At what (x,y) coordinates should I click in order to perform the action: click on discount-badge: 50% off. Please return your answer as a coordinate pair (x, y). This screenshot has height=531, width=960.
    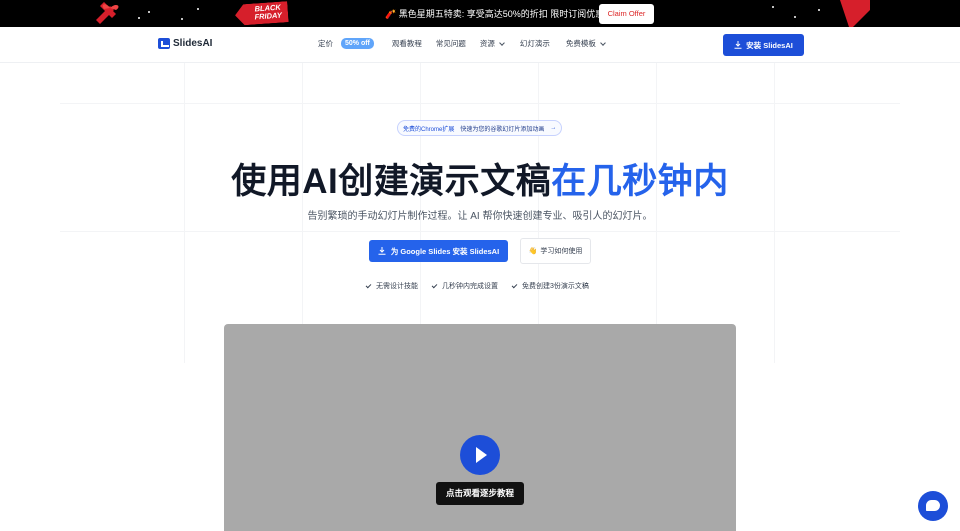
    Looking at the image, I should click on (357, 43).